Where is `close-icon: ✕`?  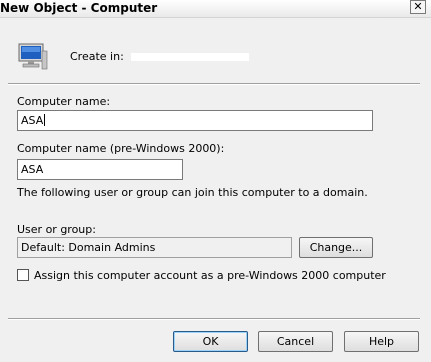 close-icon: ✕ is located at coordinates (418, 6).